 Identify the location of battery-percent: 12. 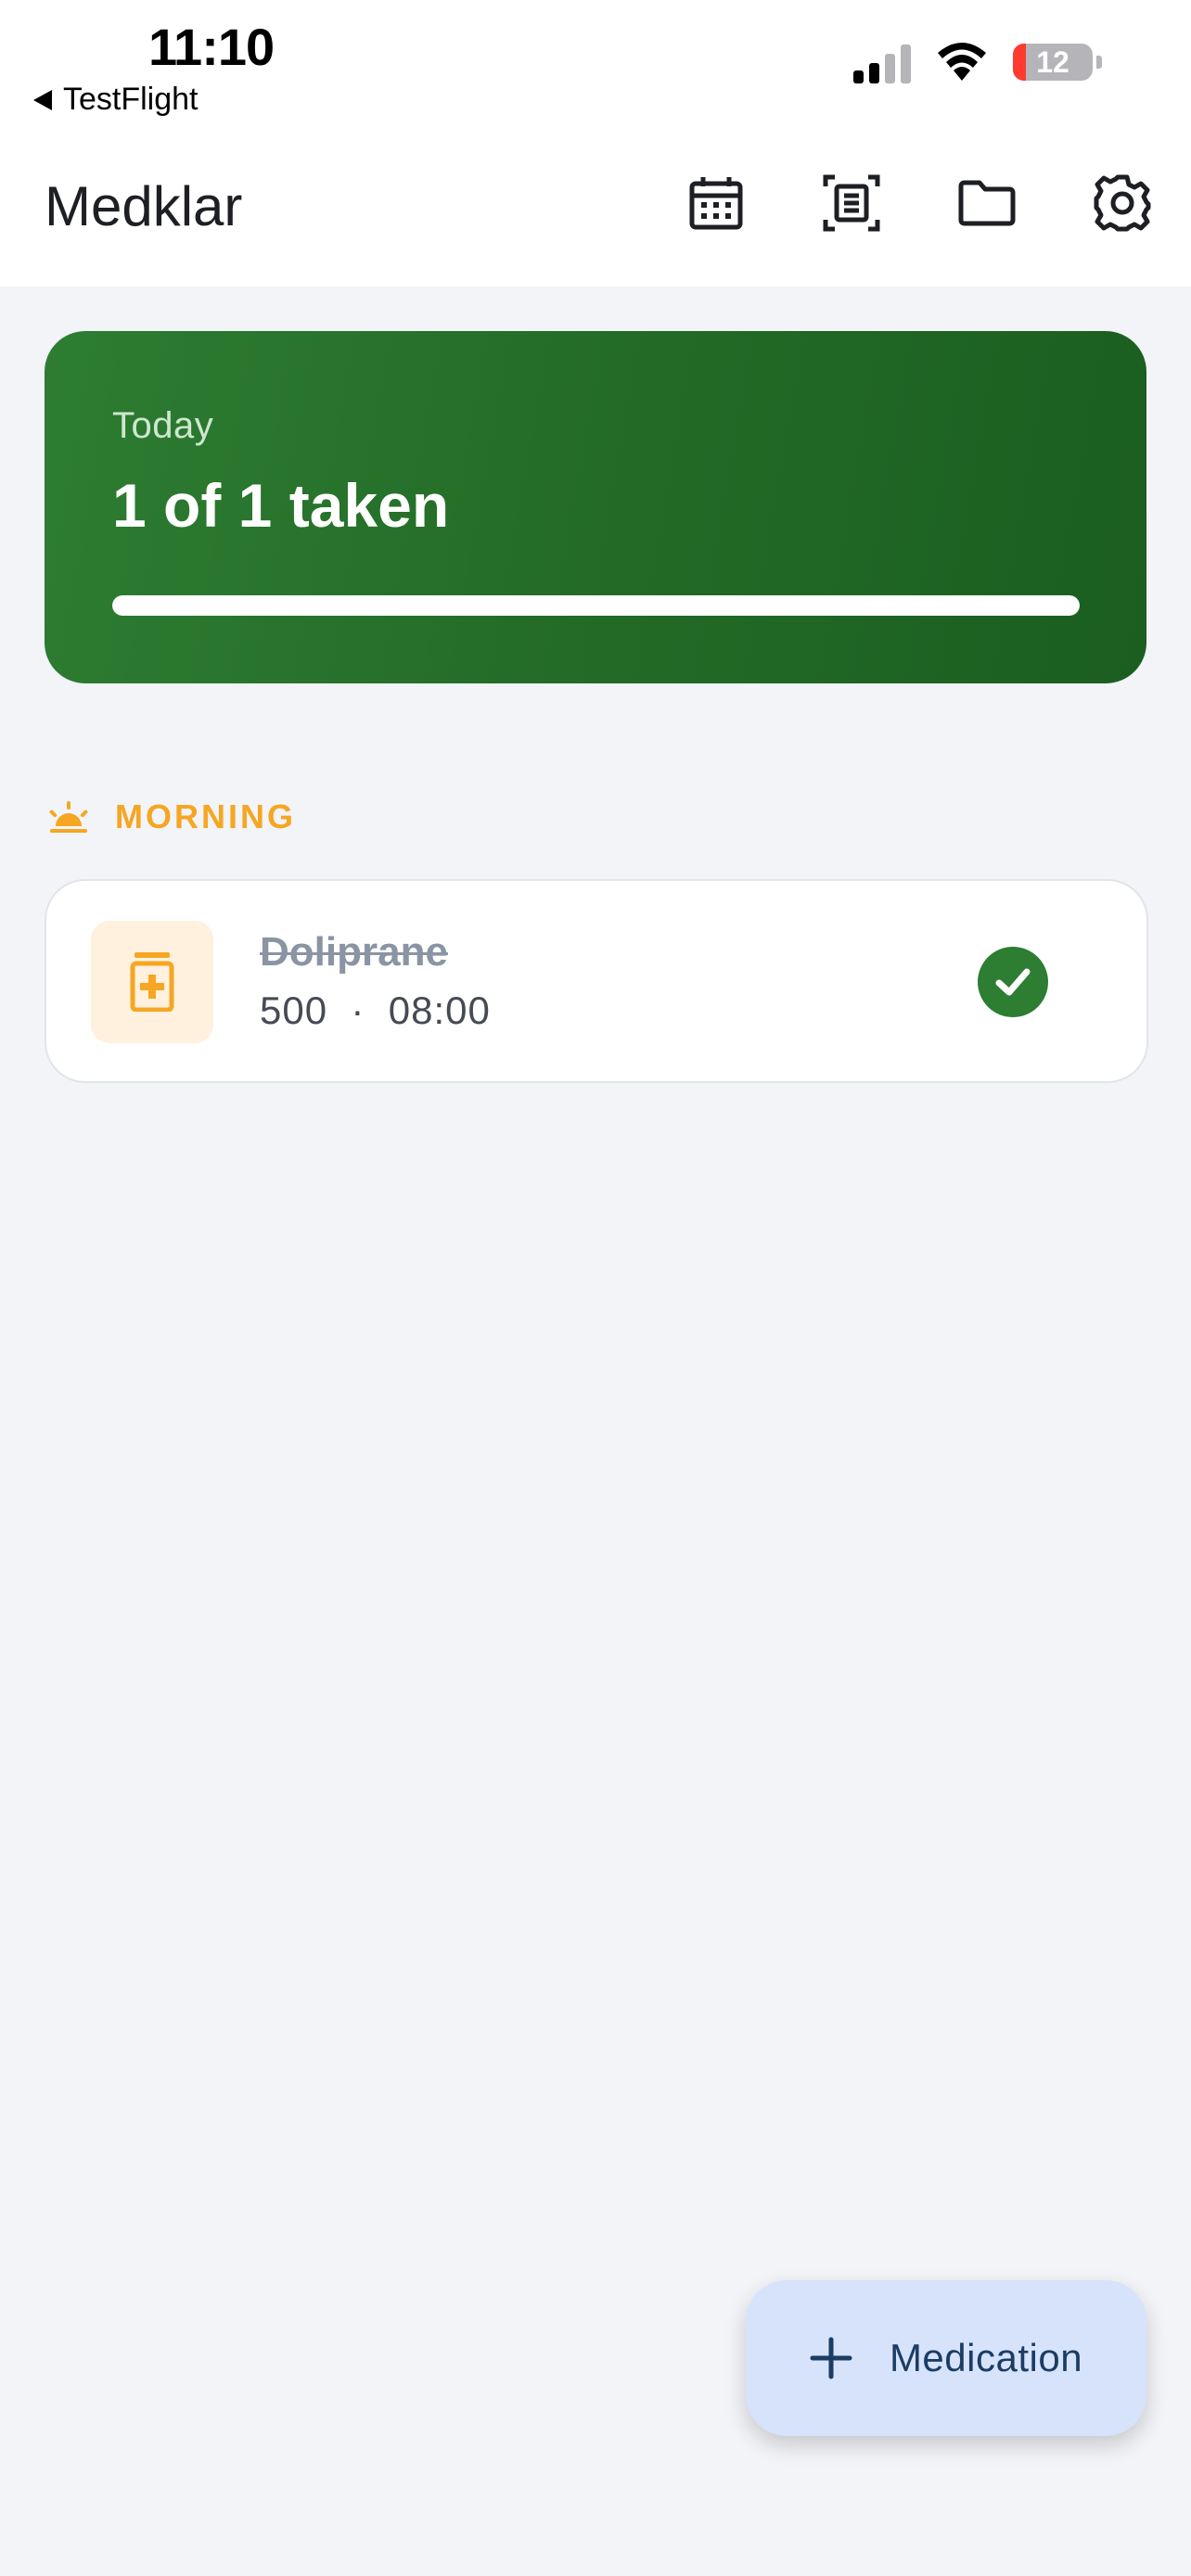
(1052, 62).